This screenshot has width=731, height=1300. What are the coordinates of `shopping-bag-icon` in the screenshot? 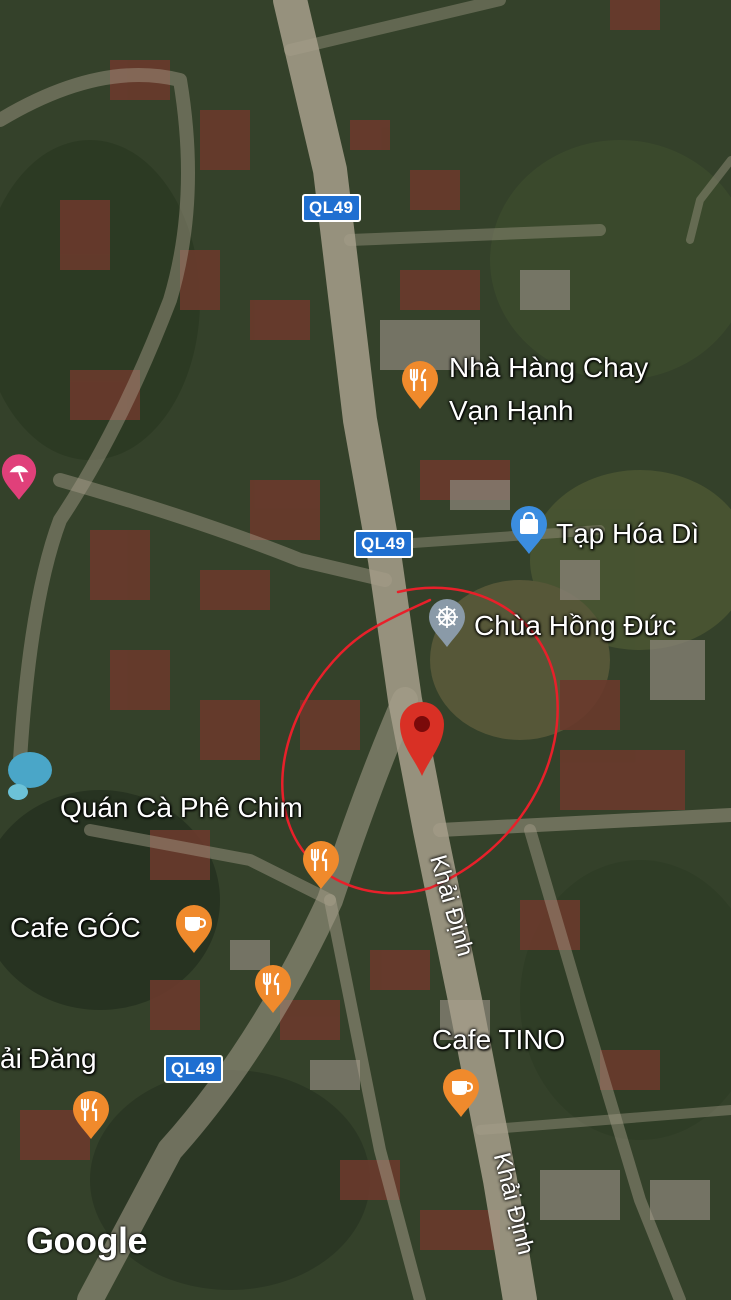 It's located at (529, 530).